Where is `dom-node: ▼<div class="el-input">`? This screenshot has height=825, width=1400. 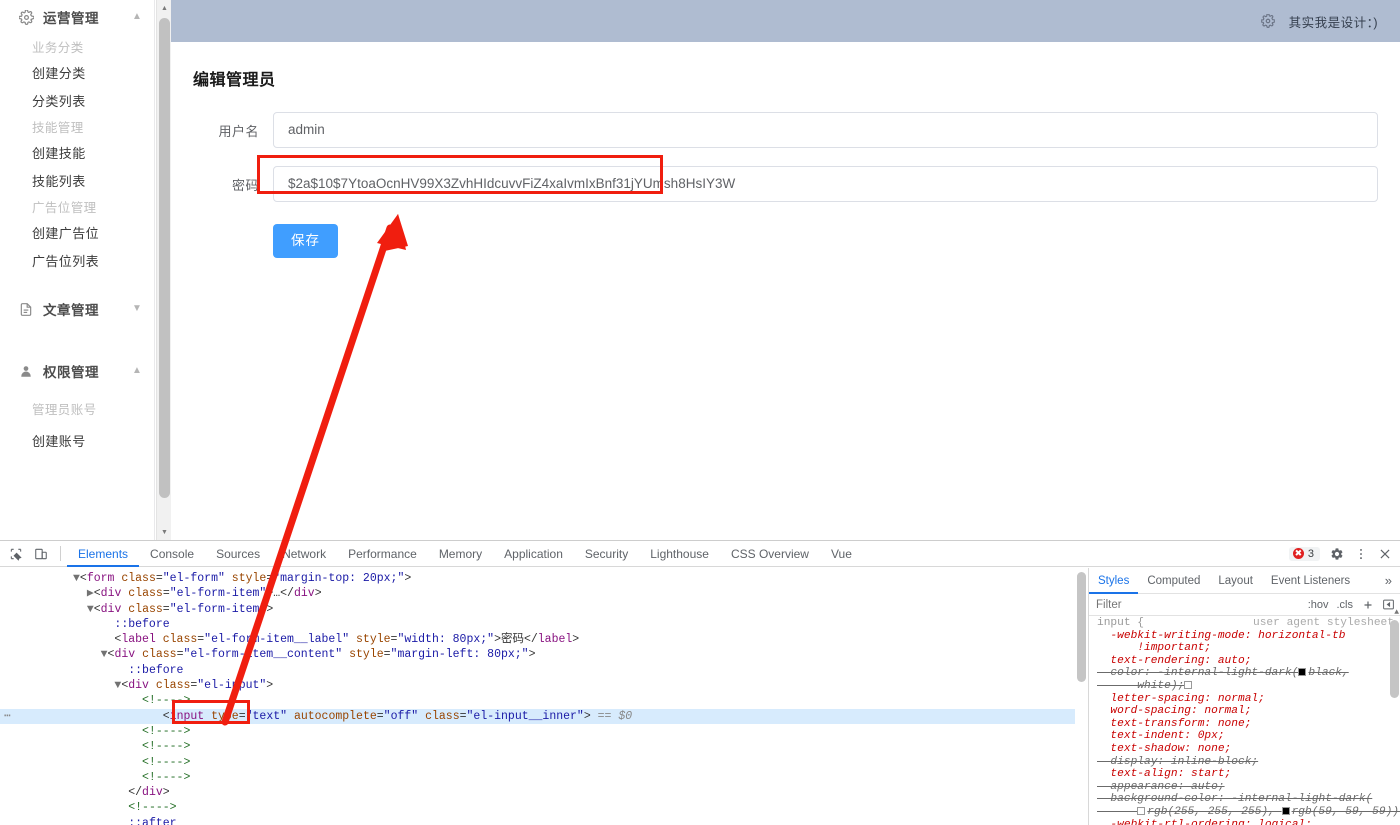 dom-node: ▼<div class="el-input"> is located at coordinates (544, 685).